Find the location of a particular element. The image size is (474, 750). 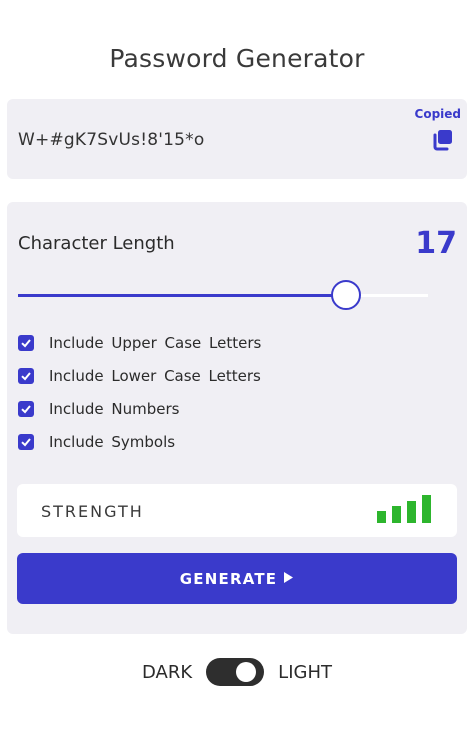

checkbox-numbers is located at coordinates (26, 409).